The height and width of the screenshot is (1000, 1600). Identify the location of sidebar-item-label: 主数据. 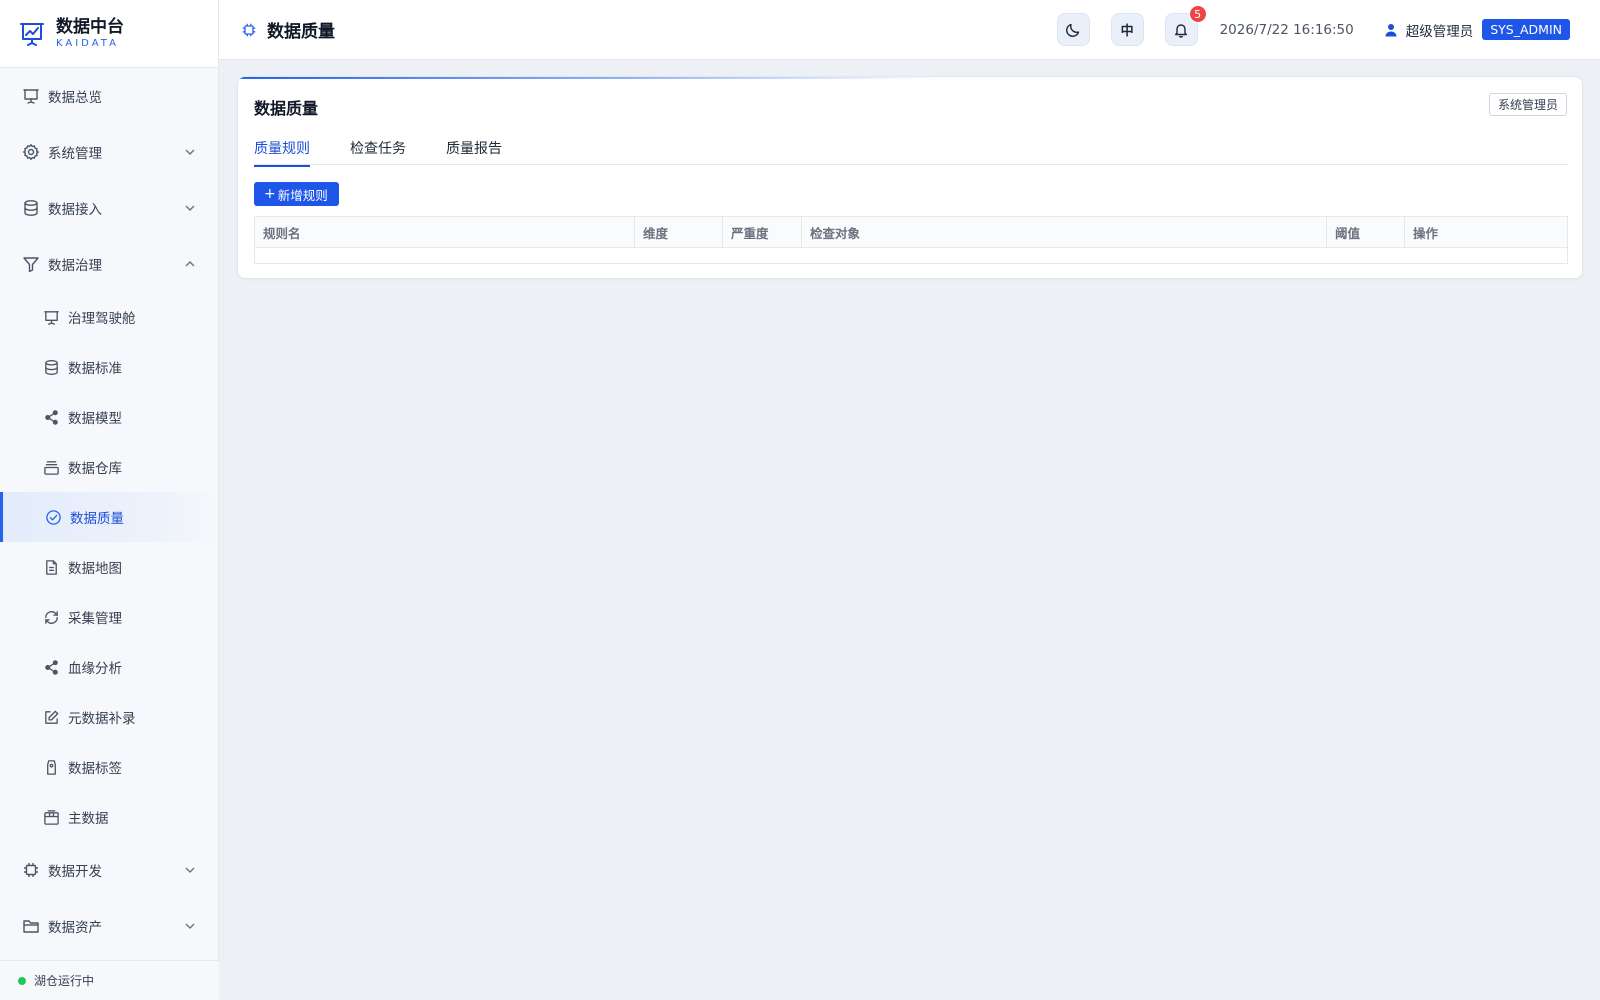
(88, 819).